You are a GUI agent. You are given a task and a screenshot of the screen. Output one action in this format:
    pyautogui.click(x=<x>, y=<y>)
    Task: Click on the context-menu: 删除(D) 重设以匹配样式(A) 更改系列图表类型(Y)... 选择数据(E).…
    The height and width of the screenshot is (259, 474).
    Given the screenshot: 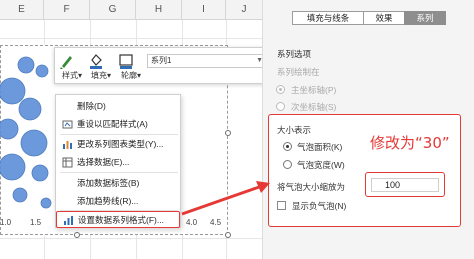 What is the action you would take?
    pyautogui.click(x=118, y=161)
    